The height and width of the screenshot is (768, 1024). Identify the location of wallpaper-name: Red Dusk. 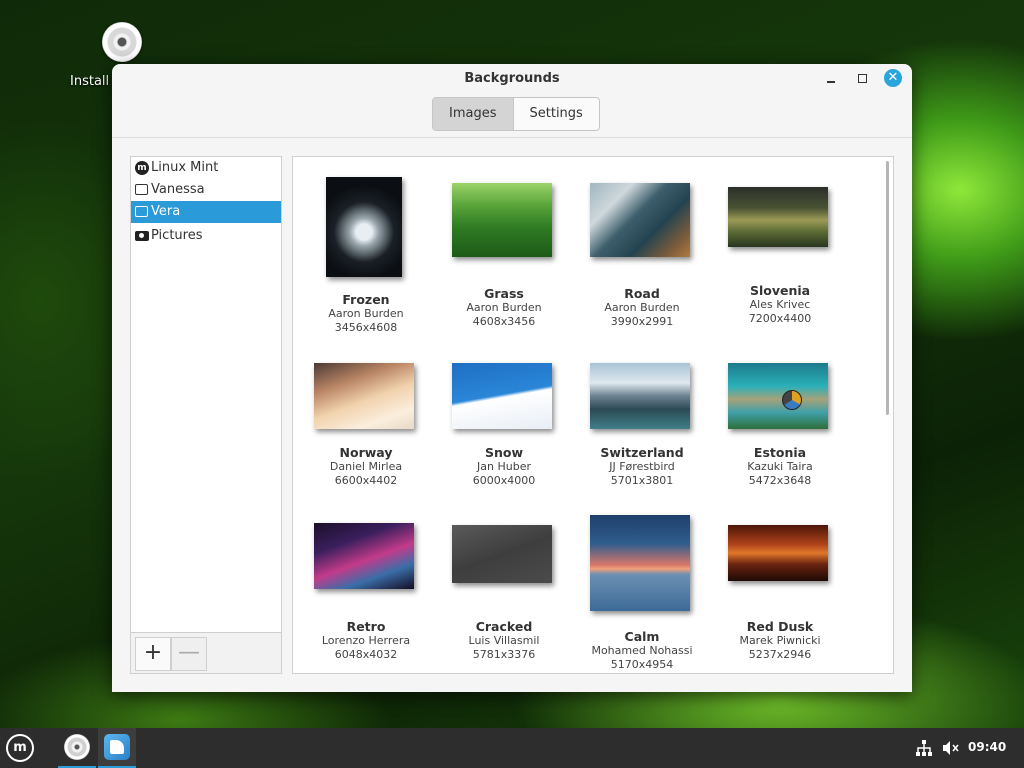
(780, 626).